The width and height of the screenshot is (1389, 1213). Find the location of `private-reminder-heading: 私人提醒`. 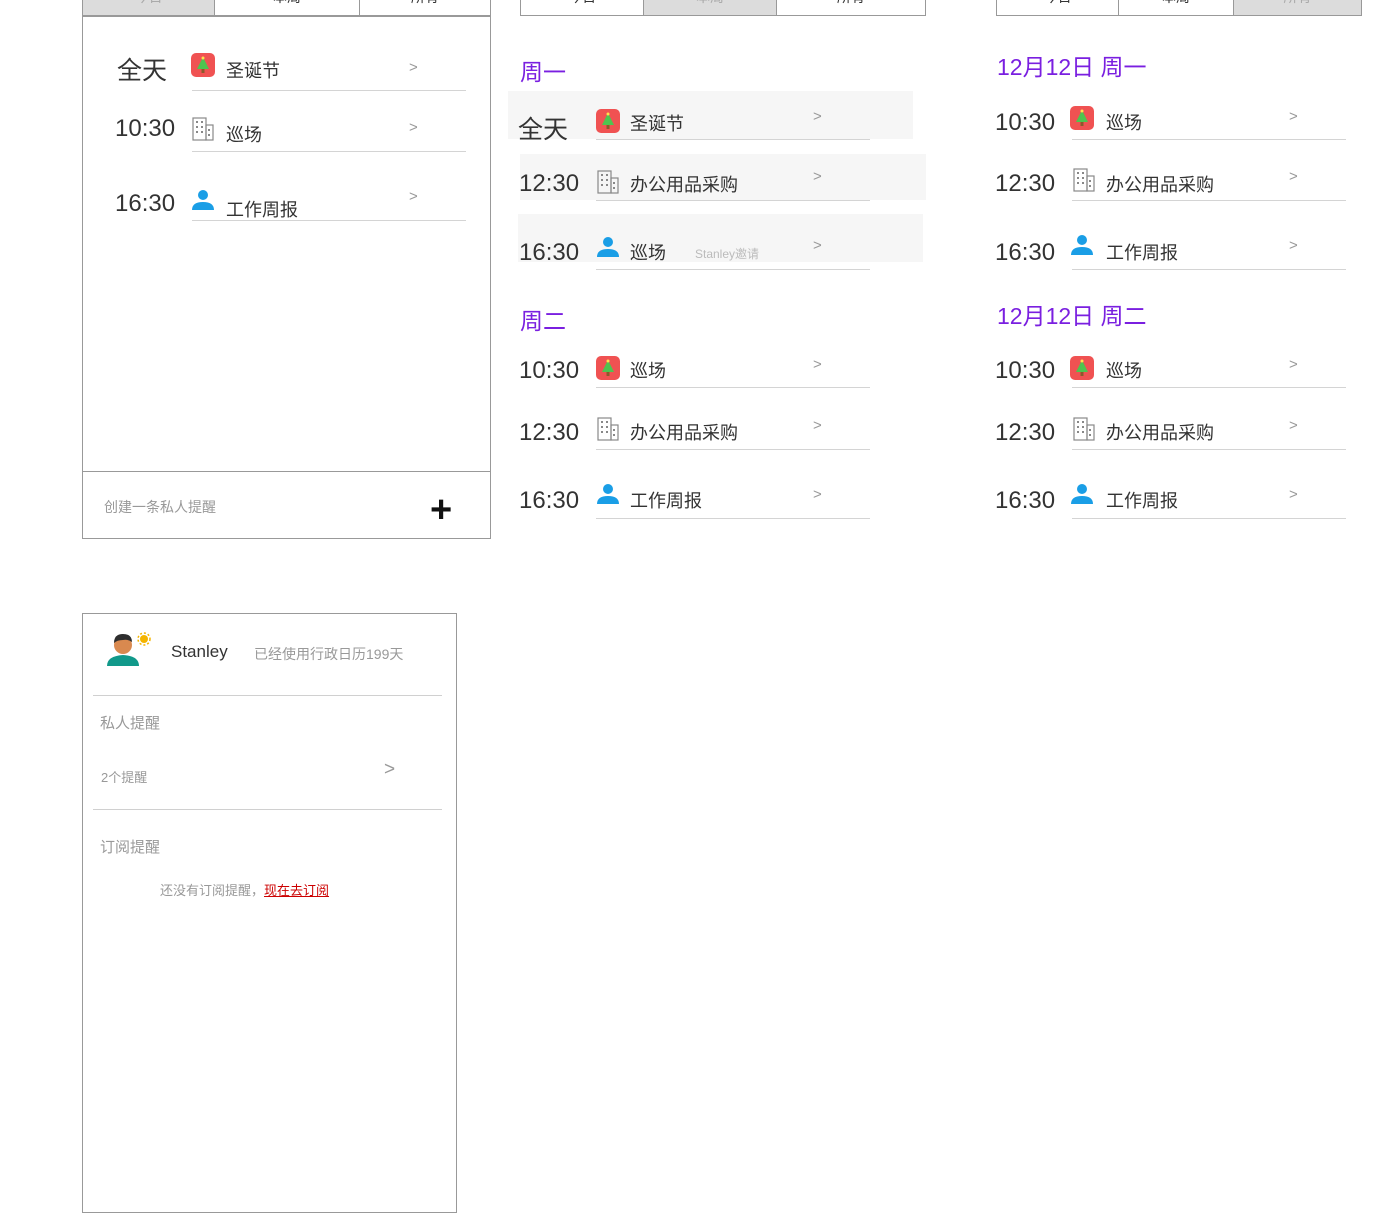

private-reminder-heading: 私人提醒 is located at coordinates (130, 723).